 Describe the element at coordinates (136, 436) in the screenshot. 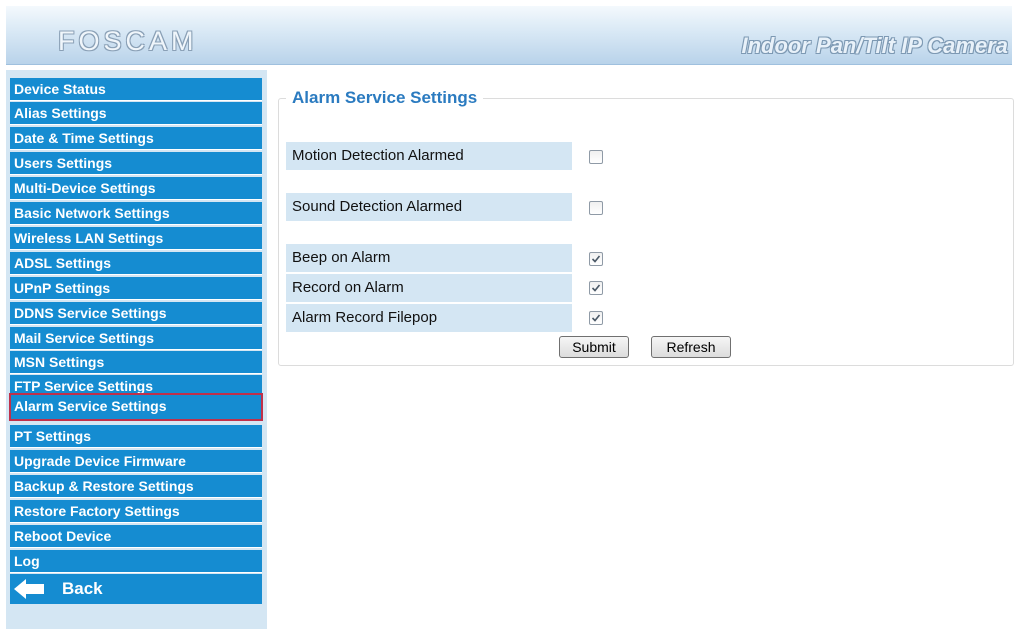

I see `sidebar-item-pt-settings: PT Settings` at that location.